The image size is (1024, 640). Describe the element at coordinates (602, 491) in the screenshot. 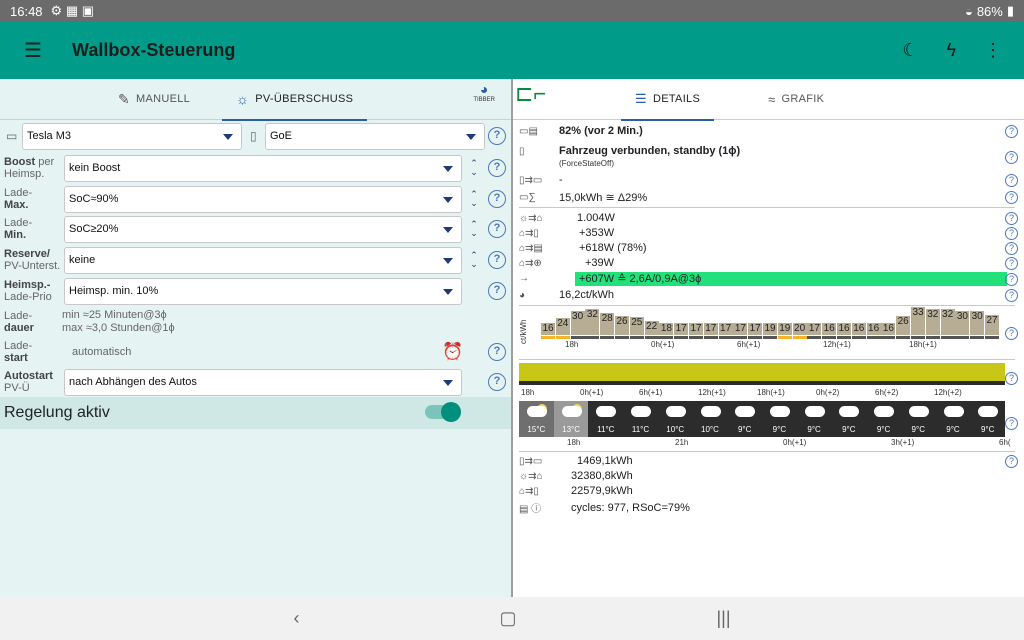

I see `total-home-energy: 22579,9kWh` at that location.